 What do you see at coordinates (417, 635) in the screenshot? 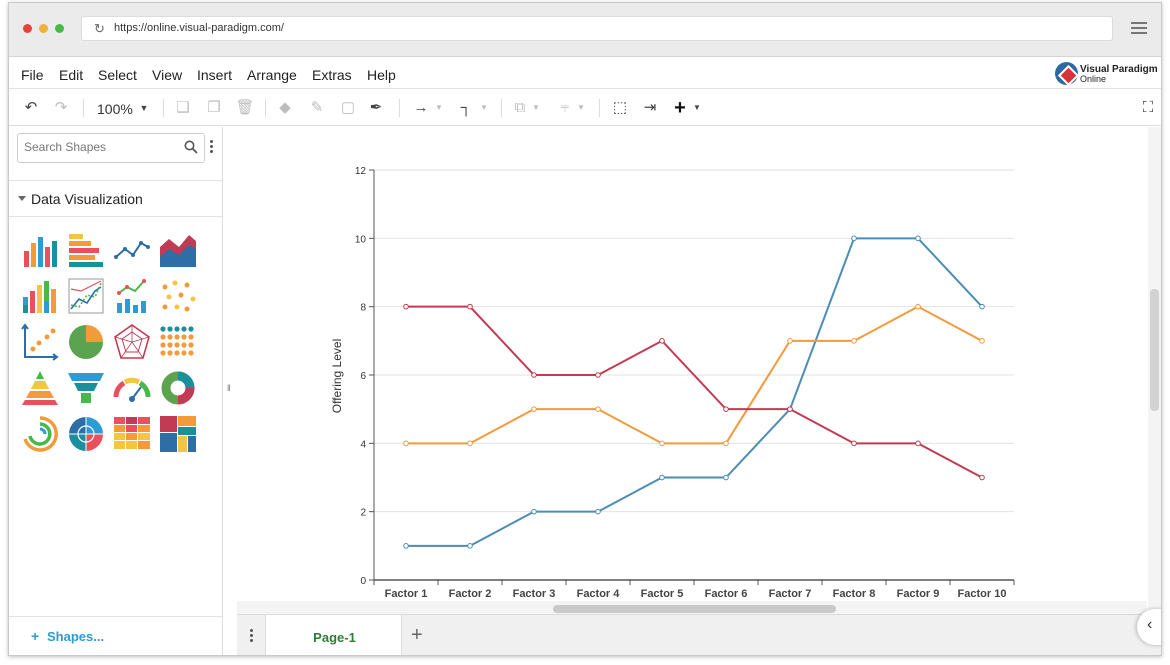
I see `add-page-icon: +` at bounding box center [417, 635].